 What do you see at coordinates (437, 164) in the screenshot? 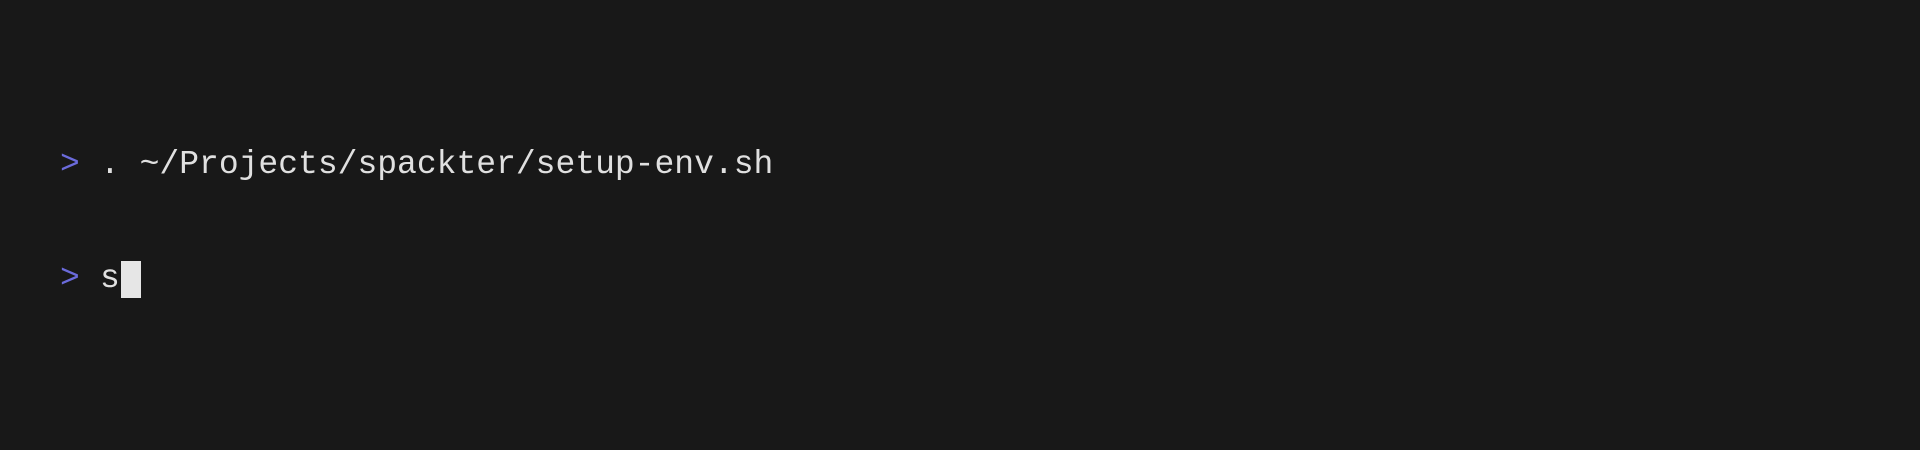
I see `command-text: . ~/Projects/spackter/setup-env.sh` at bounding box center [437, 164].